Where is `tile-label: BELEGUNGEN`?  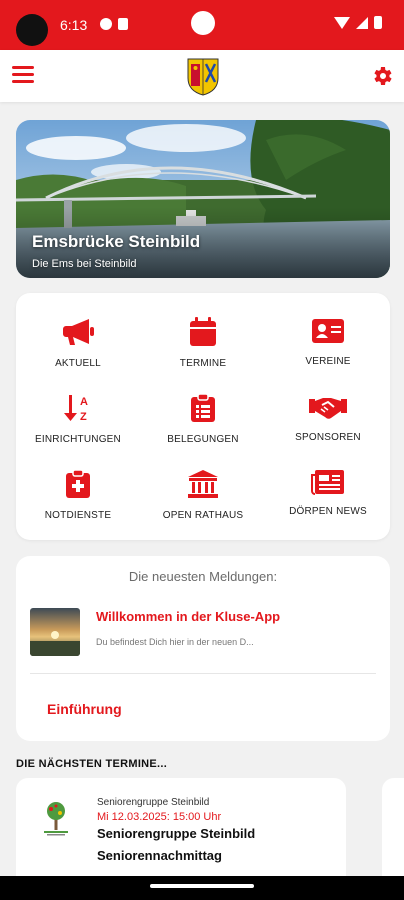 tile-label: BELEGUNGEN is located at coordinates (203, 439).